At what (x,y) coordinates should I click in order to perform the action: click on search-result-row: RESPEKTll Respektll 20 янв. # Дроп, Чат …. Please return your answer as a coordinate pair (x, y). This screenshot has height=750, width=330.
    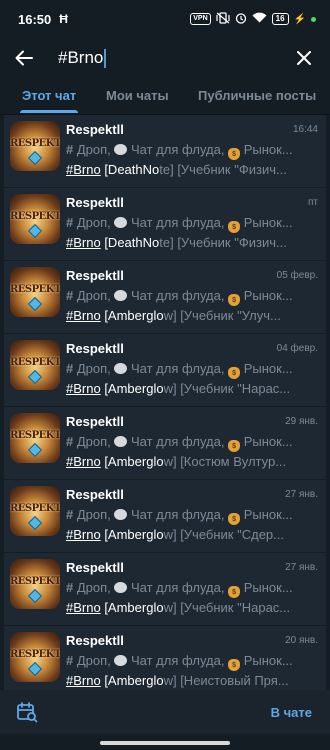
    Looking at the image, I should click on (165, 662).